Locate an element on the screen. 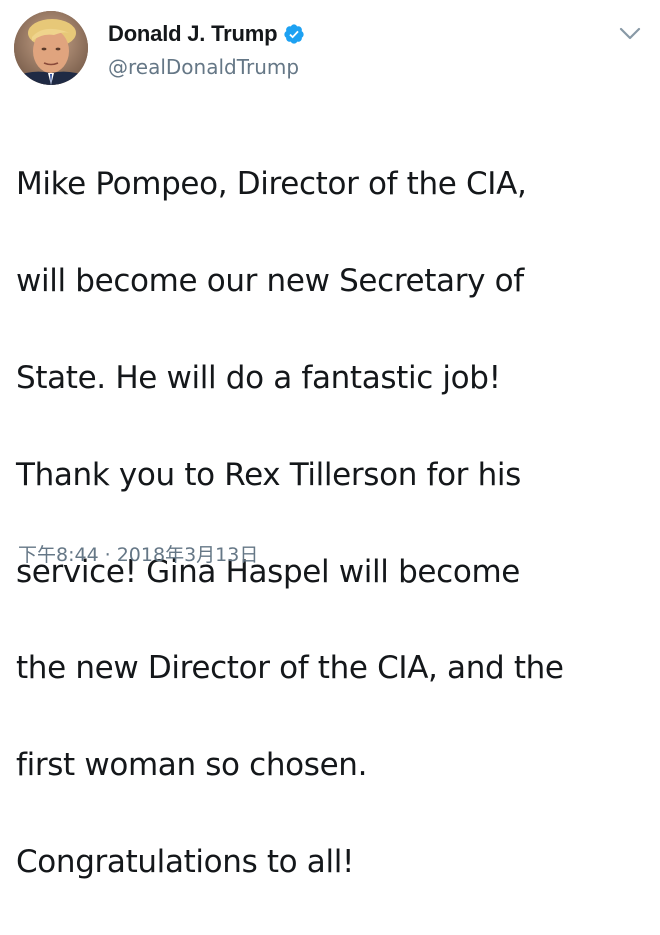  tweet-text-line: Congratulations to all! is located at coordinates (185, 862).